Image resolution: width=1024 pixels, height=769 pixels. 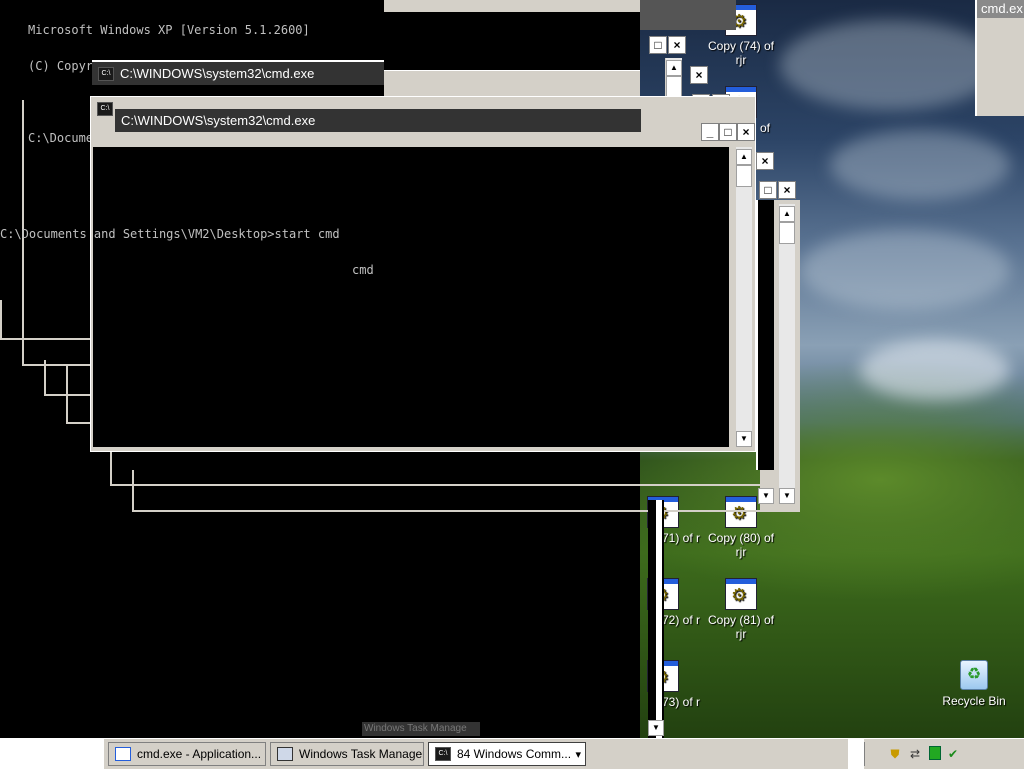 What do you see at coordinates (507, 754) in the screenshot?
I see `taskbar-task-group-cmd: C:\ 84 Windows Comm... ▾` at bounding box center [507, 754].